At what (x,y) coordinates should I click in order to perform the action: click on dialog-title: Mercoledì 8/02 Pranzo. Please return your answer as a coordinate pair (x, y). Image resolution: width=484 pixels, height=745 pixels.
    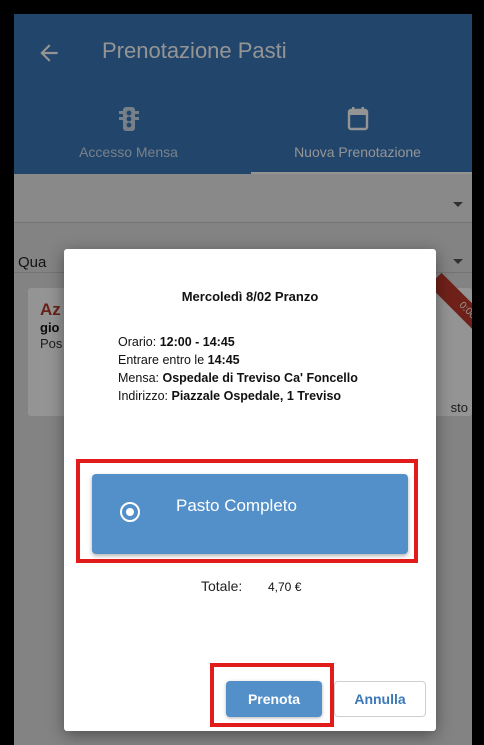
    Looking at the image, I should click on (250, 296).